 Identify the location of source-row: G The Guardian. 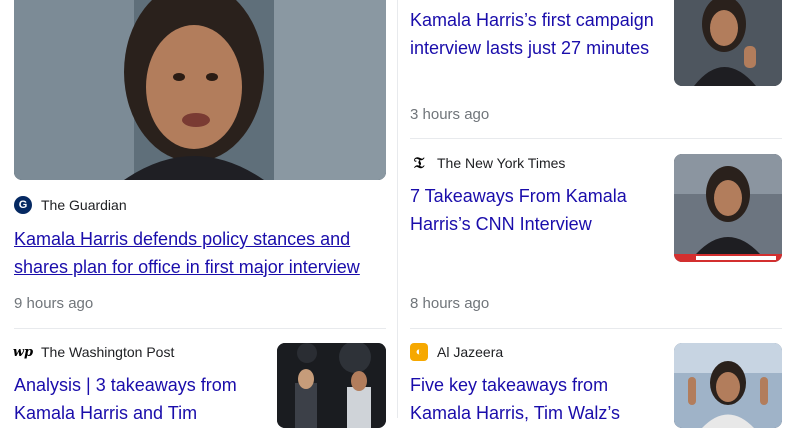
(70, 205).